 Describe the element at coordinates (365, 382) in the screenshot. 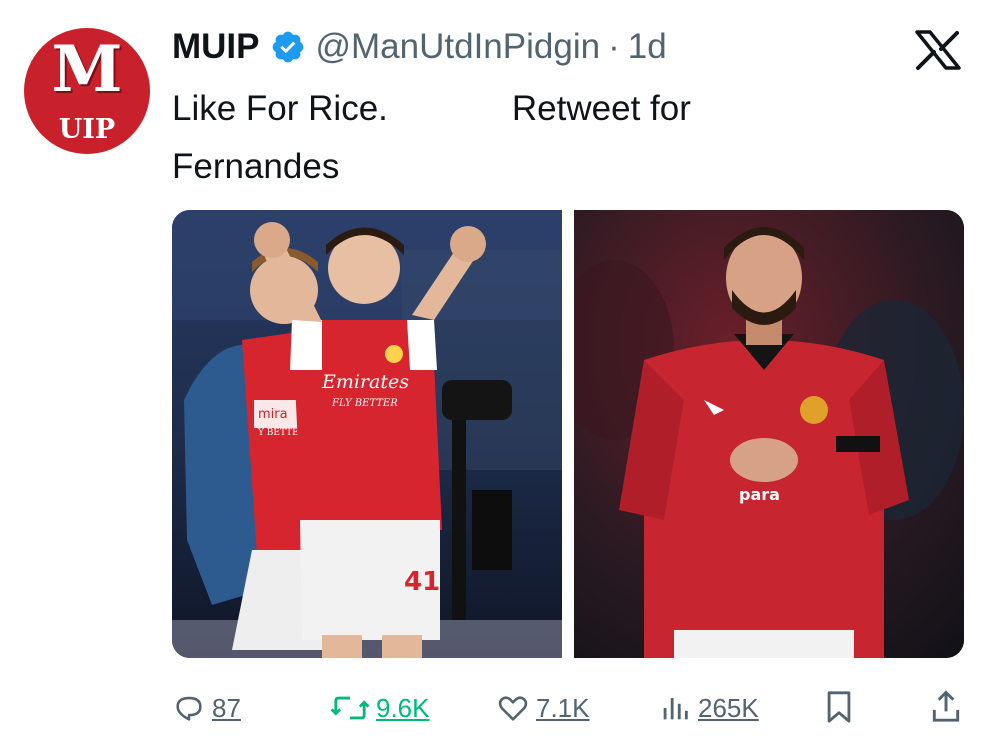

I see `left-jersey-sponsor: Emirates` at that location.